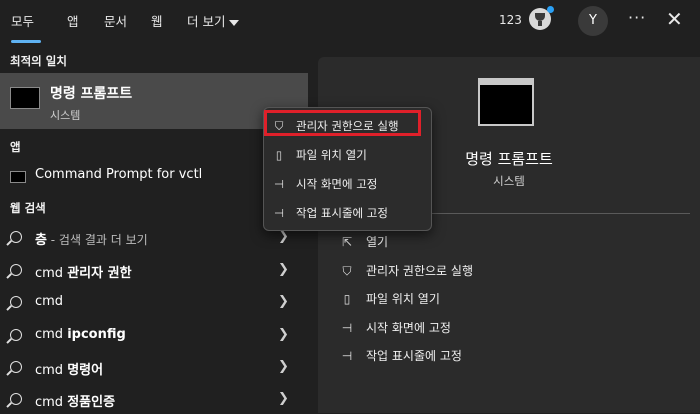 This screenshot has width=700, height=414. I want to click on action-open-file-location: ▯ 파일 위치 열기, so click(390, 298).